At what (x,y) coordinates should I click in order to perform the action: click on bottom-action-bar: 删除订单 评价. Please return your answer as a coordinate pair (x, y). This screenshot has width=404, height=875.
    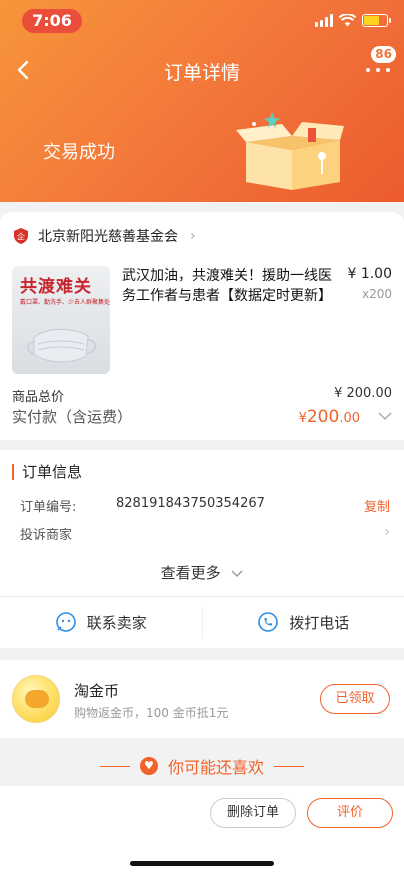
    Looking at the image, I should click on (202, 830).